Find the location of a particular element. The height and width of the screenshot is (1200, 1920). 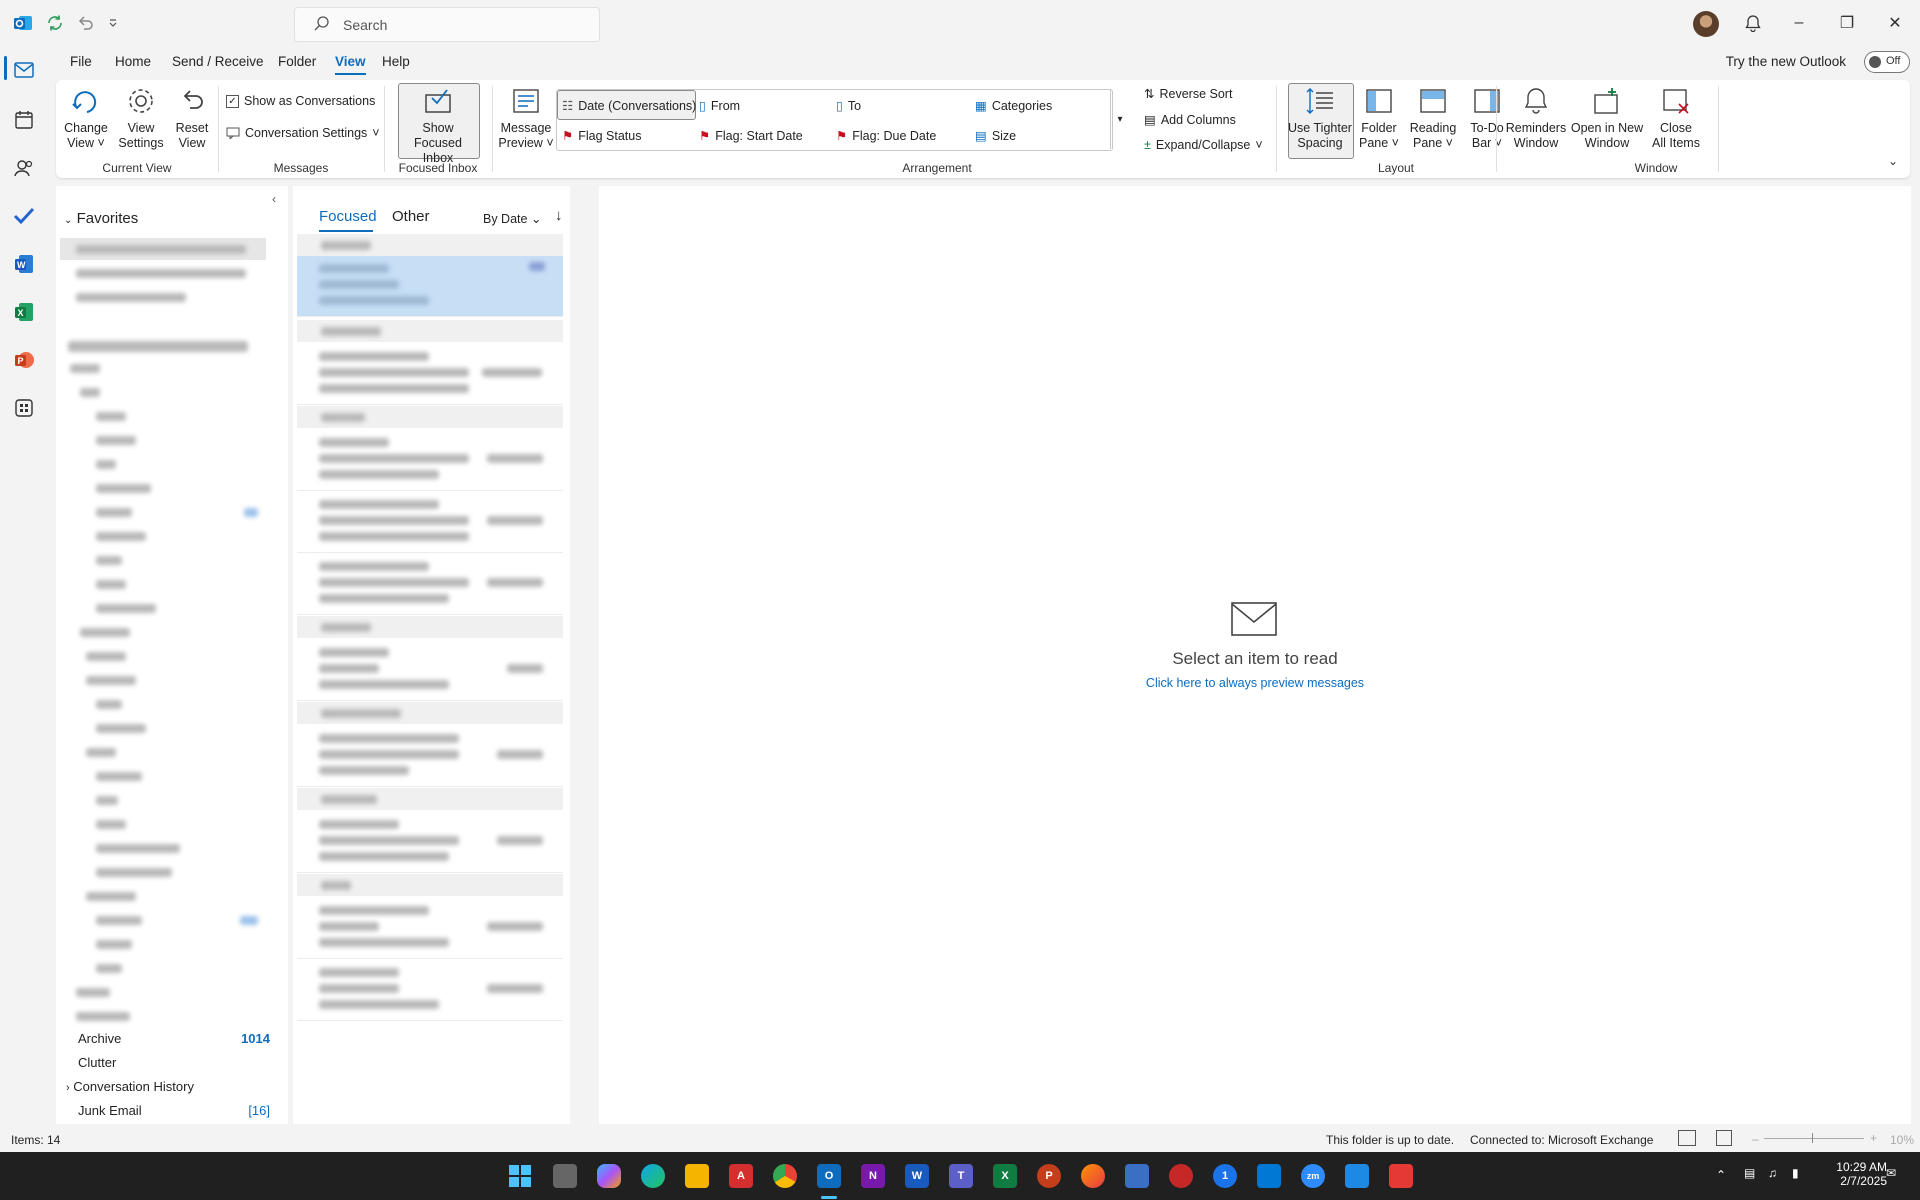

mail-icon is located at coordinates (24, 70).